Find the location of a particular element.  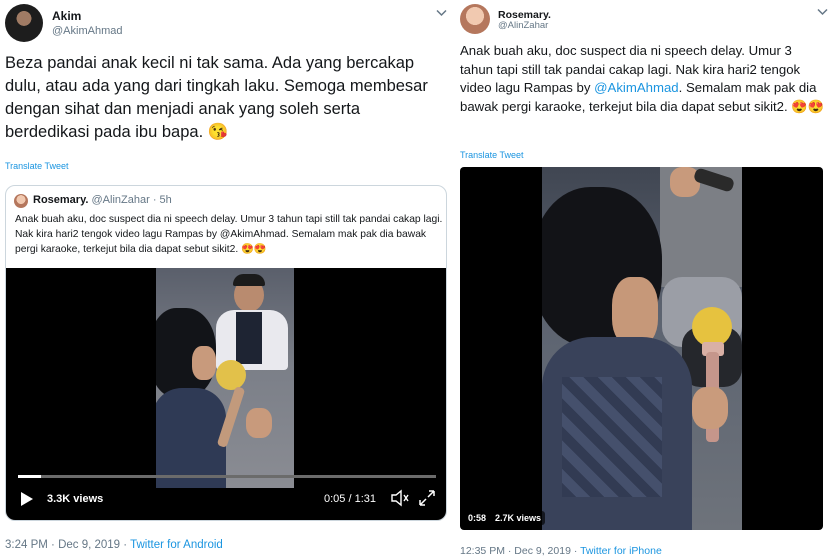

quoted-author-name: Rosemary. is located at coordinates (61, 200).